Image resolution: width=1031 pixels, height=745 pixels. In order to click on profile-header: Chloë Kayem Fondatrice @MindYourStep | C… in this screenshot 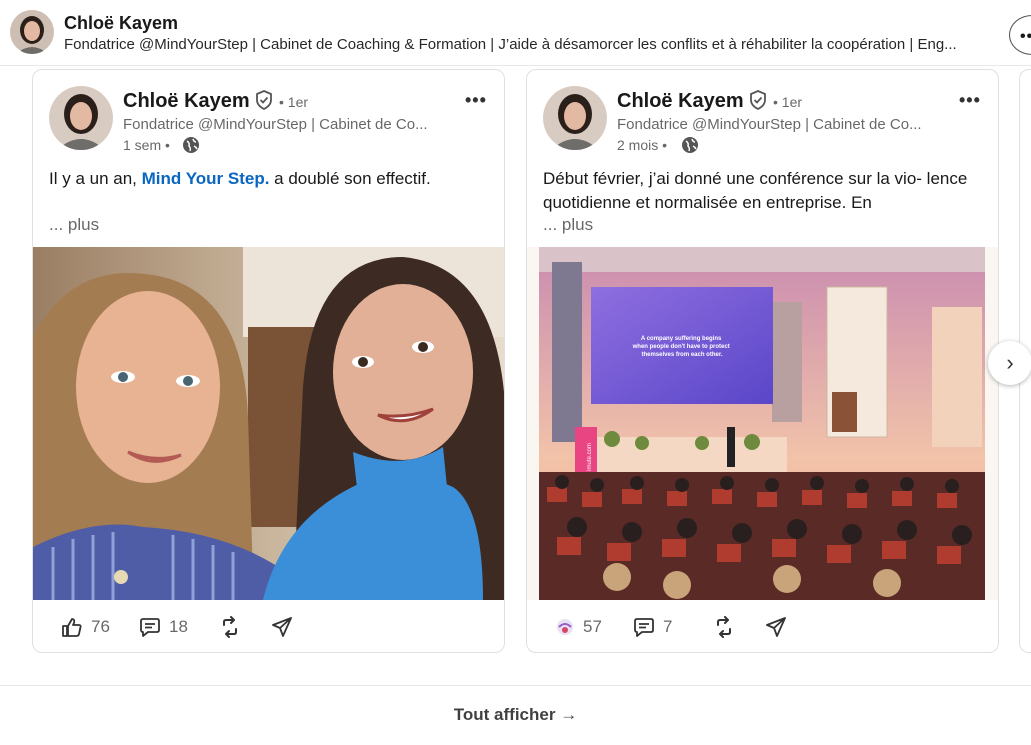, I will do `click(515, 33)`.